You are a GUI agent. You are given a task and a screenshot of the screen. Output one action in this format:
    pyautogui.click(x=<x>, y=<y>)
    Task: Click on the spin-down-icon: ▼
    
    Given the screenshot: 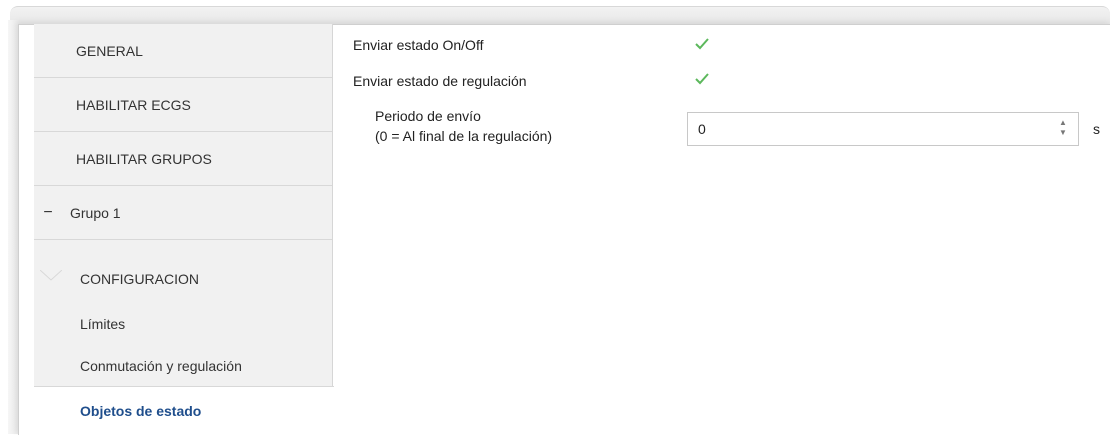 What is the action you would take?
    pyautogui.click(x=1063, y=133)
    